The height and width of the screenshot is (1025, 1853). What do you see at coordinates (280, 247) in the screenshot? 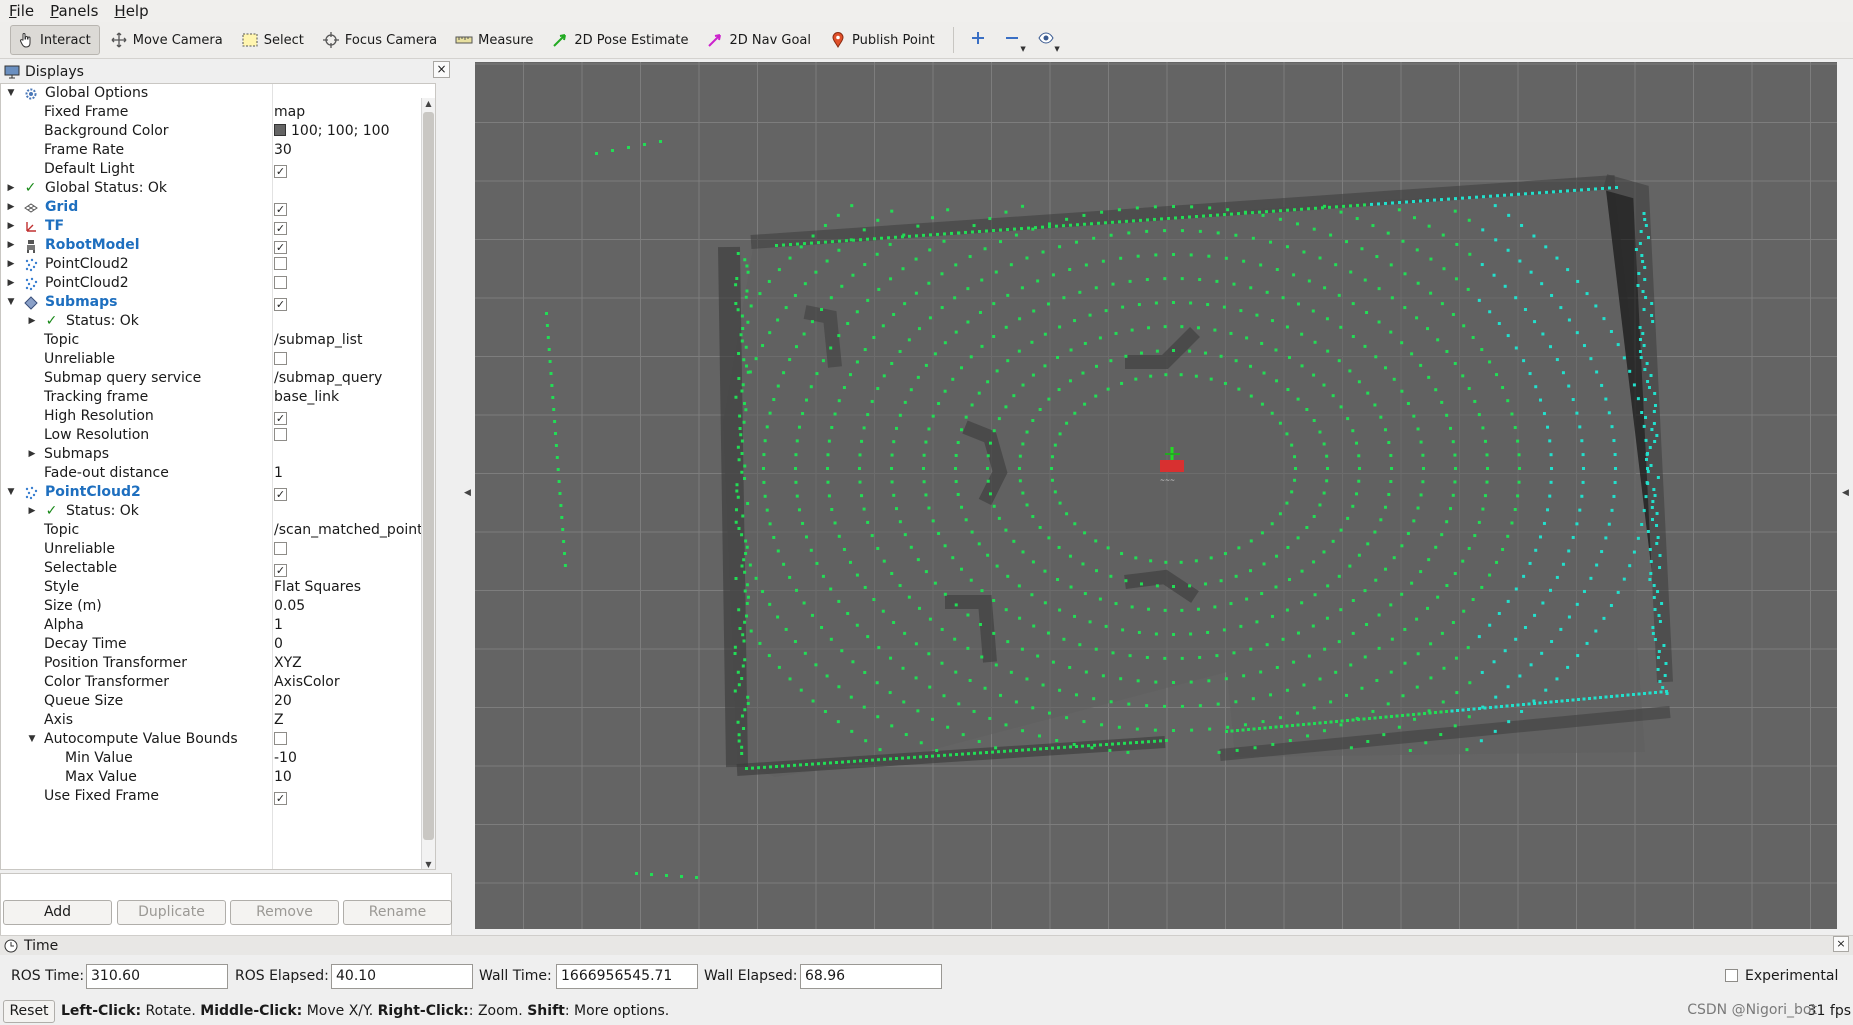
I see `robot-model-checkbox: ✓` at bounding box center [280, 247].